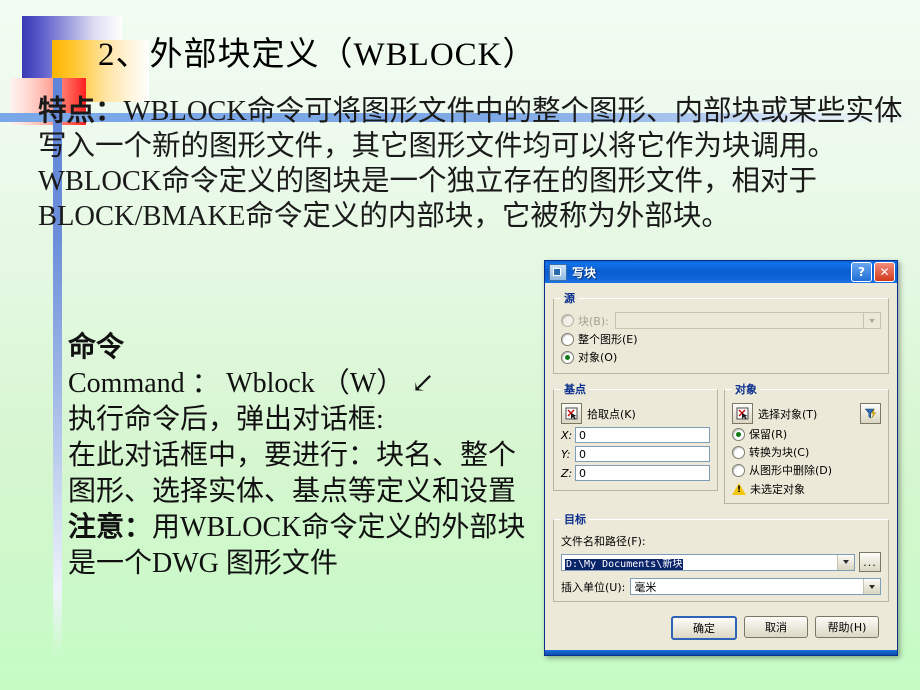 The height and width of the screenshot is (690, 920). What do you see at coordinates (598, 357) in the screenshot?
I see `radio-objects-label: 对象(O)` at bounding box center [598, 357].